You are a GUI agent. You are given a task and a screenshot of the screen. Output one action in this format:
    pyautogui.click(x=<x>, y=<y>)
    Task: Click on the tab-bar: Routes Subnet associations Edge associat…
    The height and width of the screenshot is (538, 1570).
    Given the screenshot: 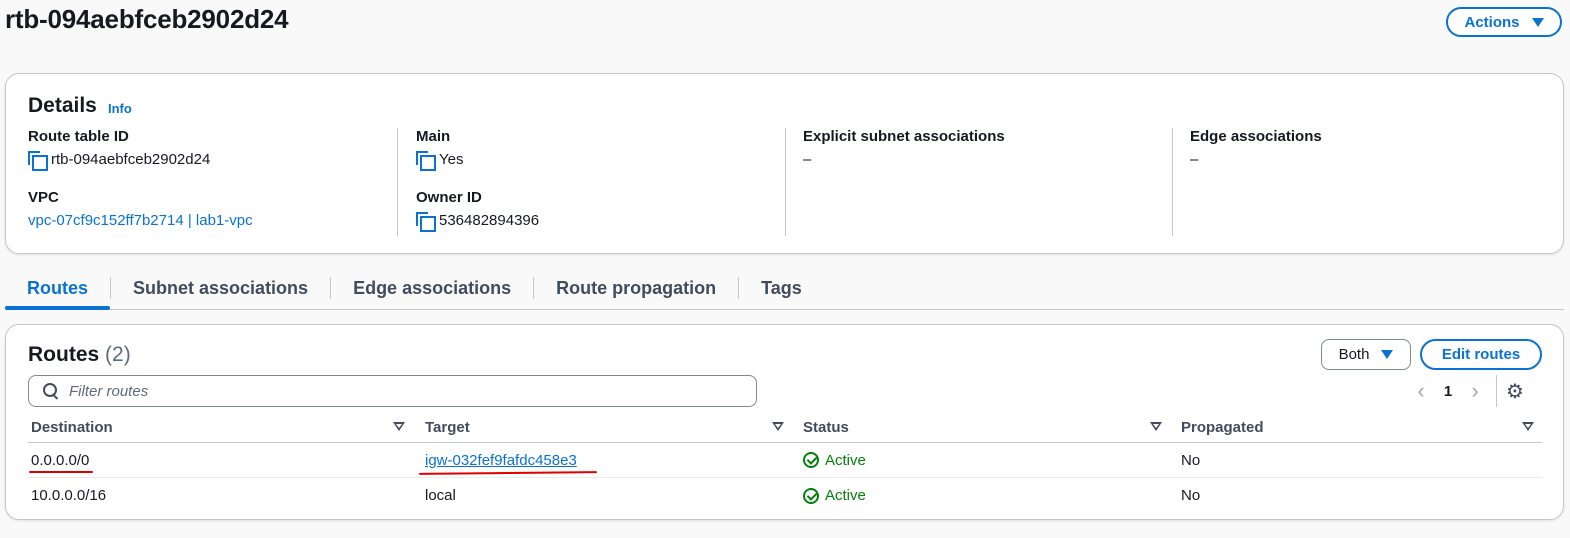 What is the action you would take?
    pyautogui.click(x=784, y=290)
    